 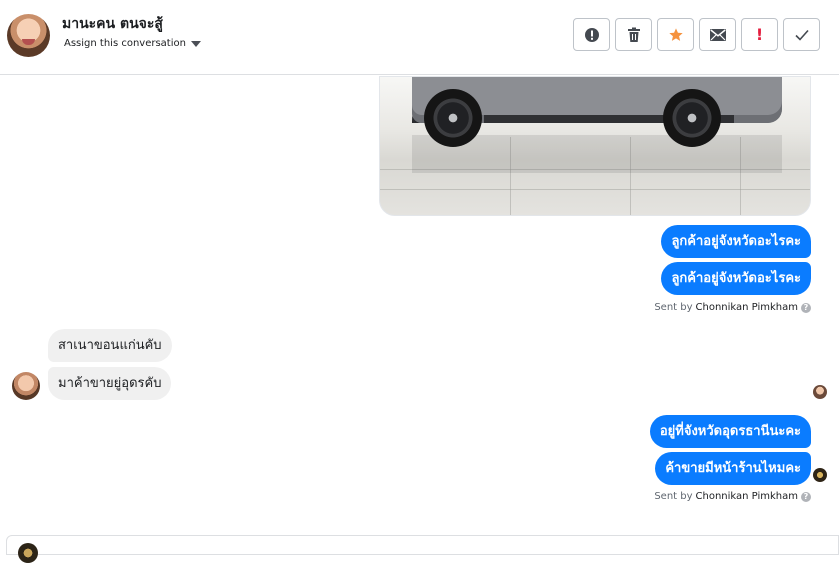 I want to click on delete-button, so click(x=633, y=34).